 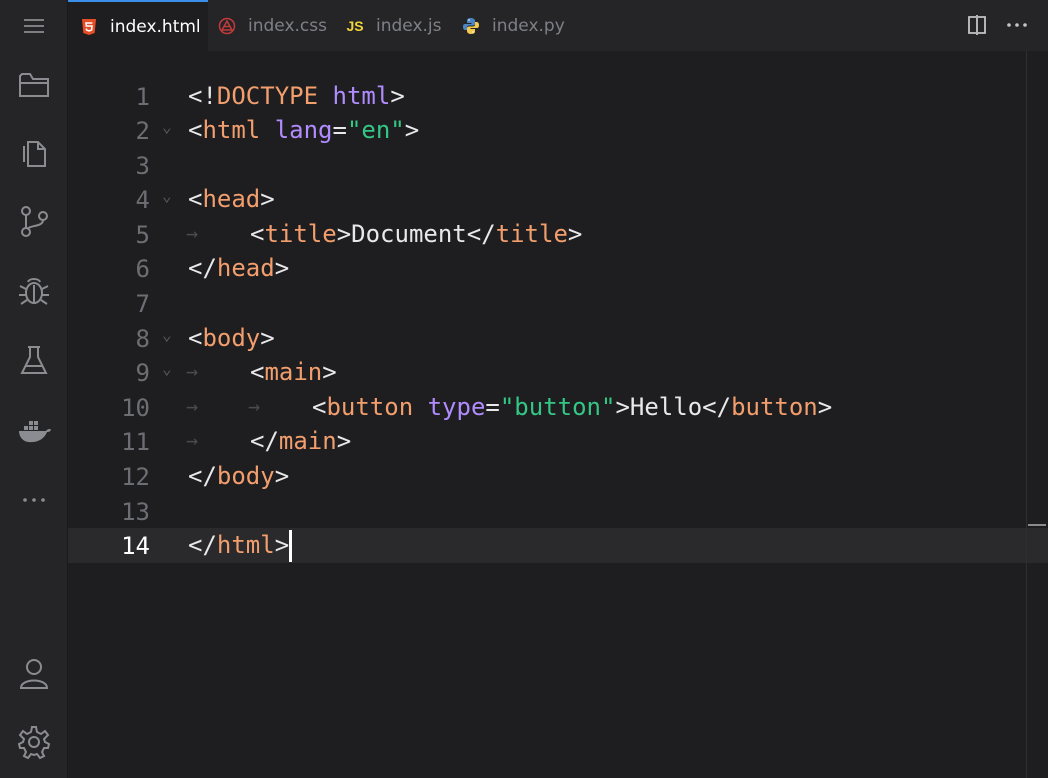 What do you see at coordinates (142, 269) in the screenshot?
I see `line-number: 6` at bounding box center [142, 269].